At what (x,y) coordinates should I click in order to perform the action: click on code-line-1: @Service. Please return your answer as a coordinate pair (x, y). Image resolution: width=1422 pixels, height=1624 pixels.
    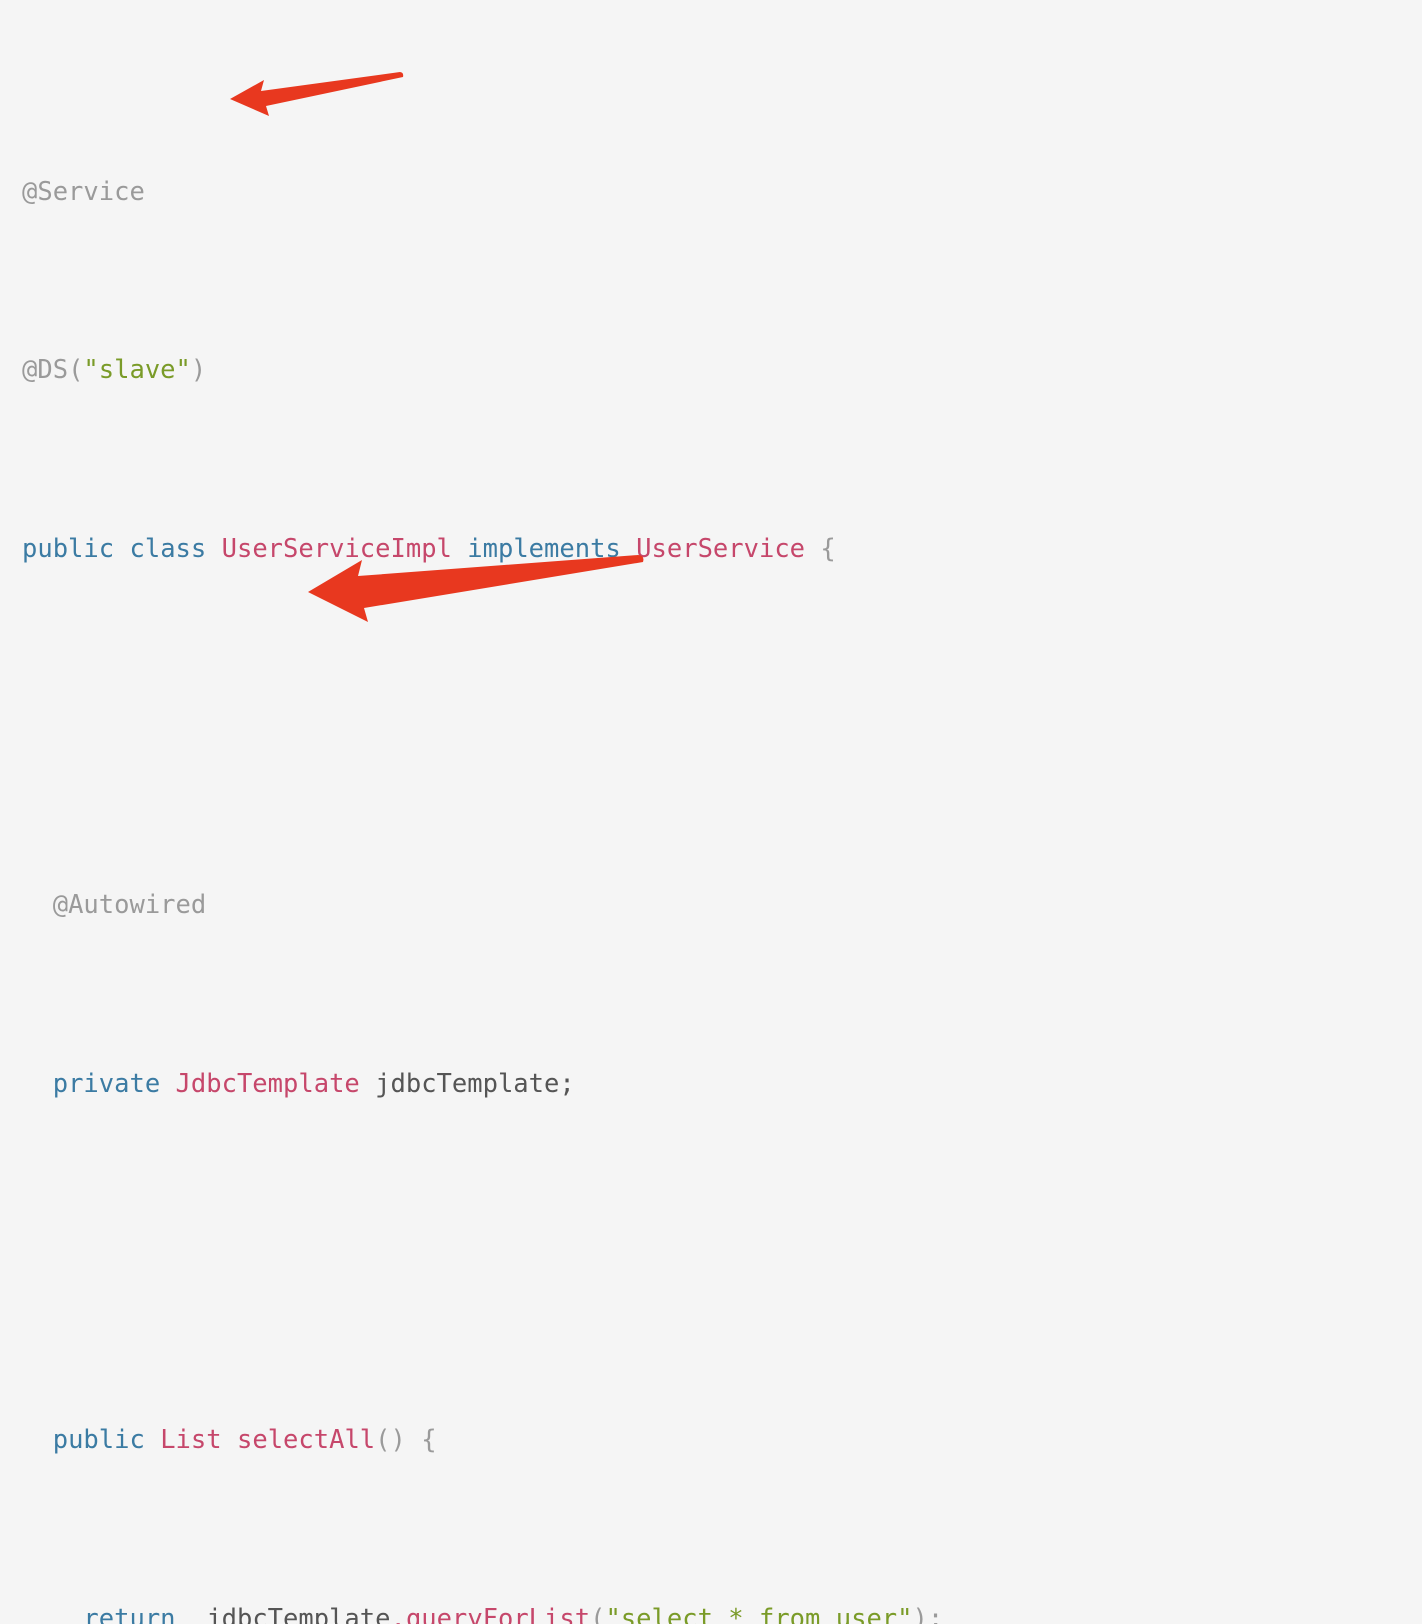
    Looking at the image, I should click on (590, 192).